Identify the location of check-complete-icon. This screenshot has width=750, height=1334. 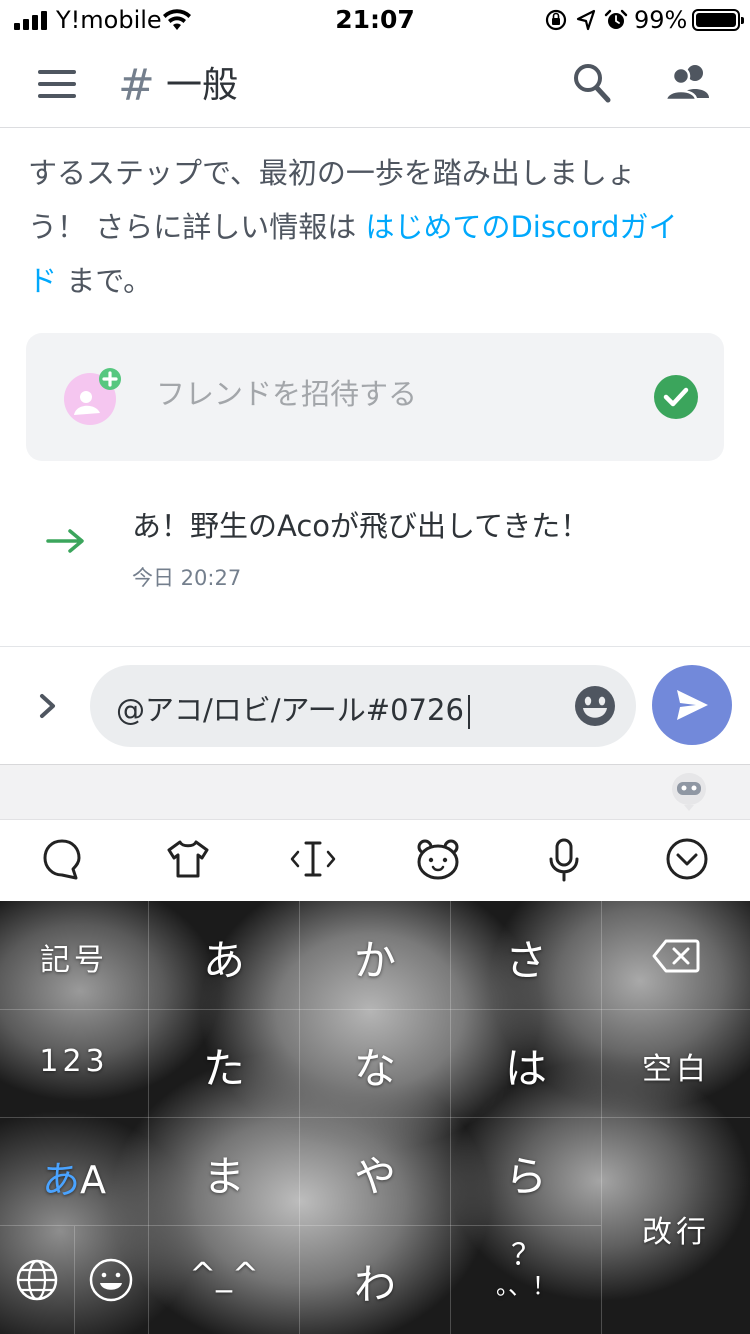
(676, 397).